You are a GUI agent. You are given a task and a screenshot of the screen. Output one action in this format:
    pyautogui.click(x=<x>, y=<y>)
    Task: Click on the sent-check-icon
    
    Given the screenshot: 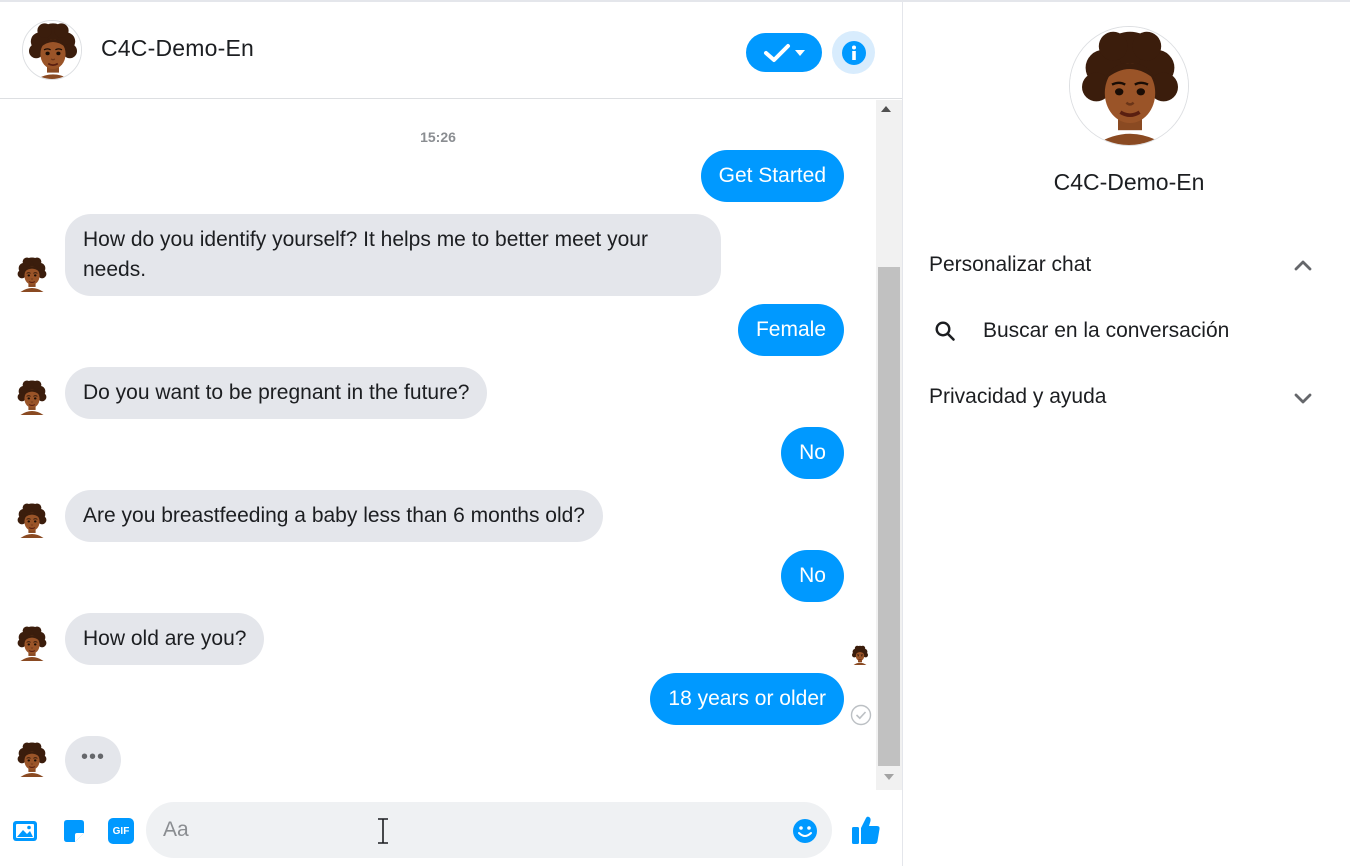 What is the action you would take?
    pyautogui.click(x=861, y=715)
    